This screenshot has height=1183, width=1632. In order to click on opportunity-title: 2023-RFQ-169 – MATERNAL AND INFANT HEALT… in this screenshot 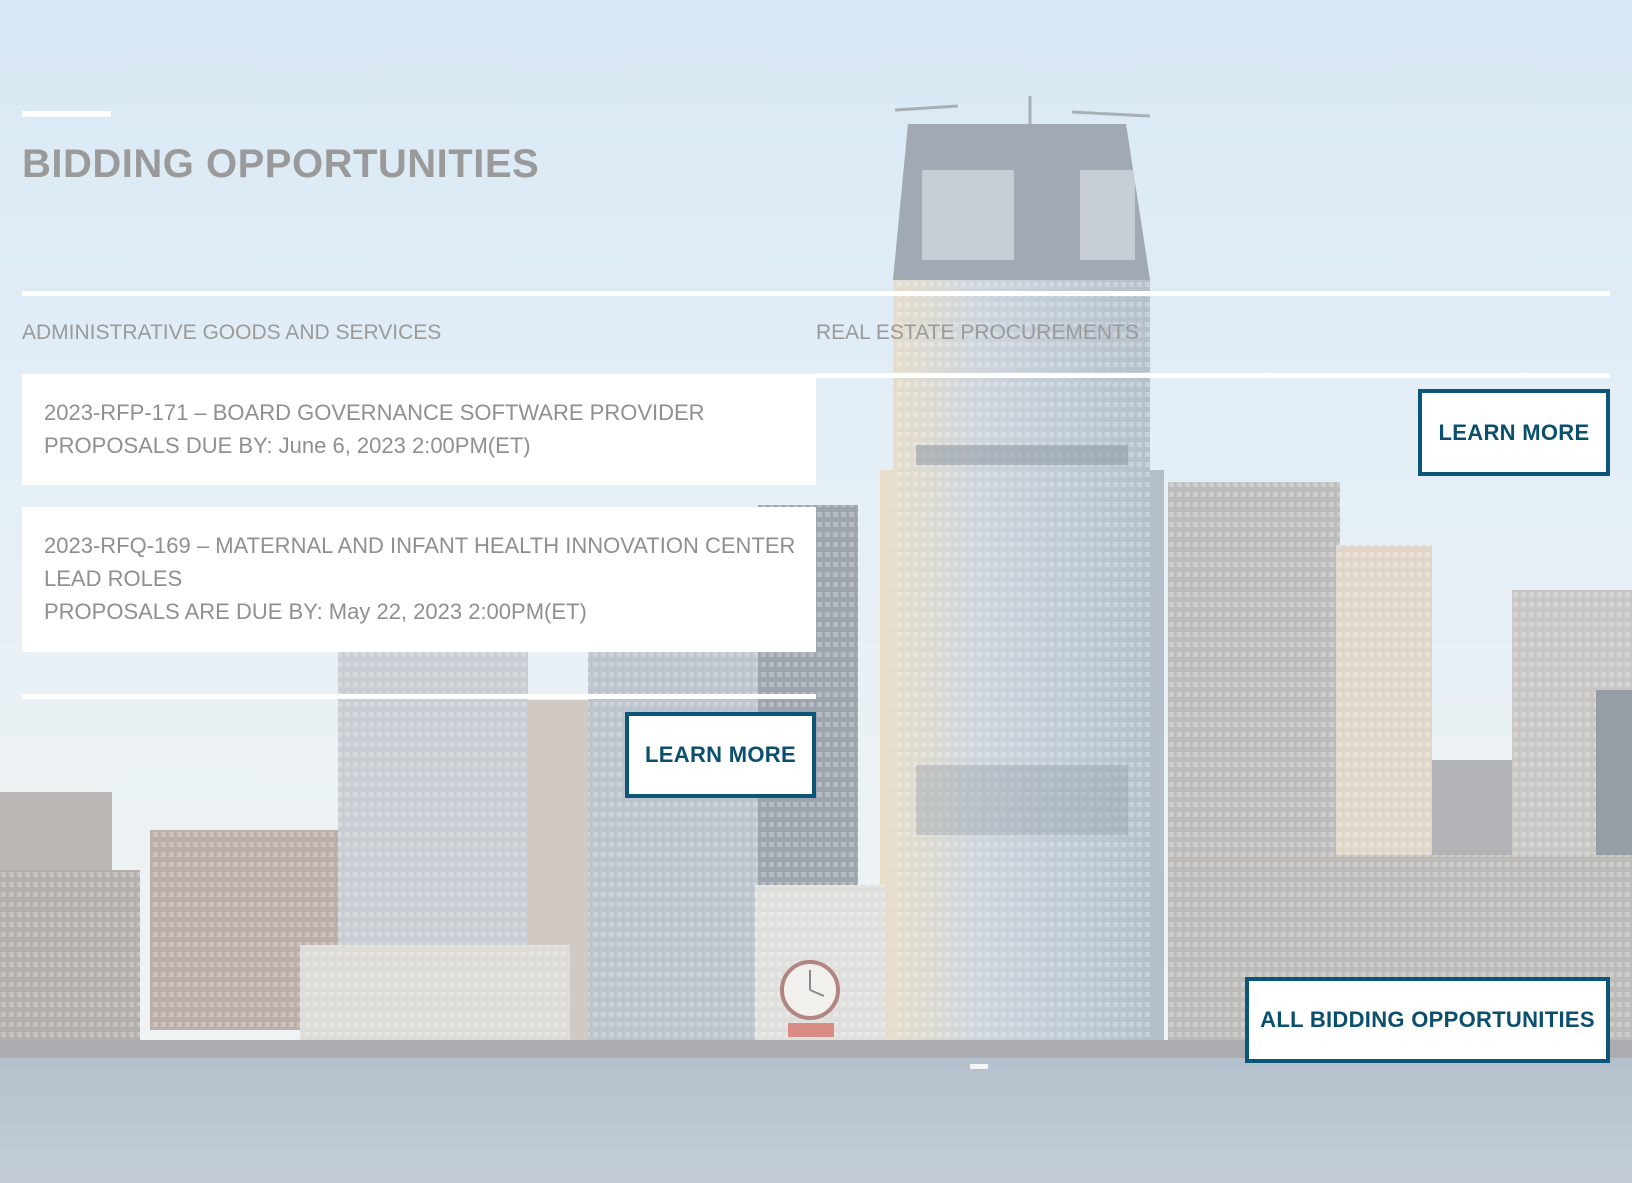, I will do `click(420, 545)`.